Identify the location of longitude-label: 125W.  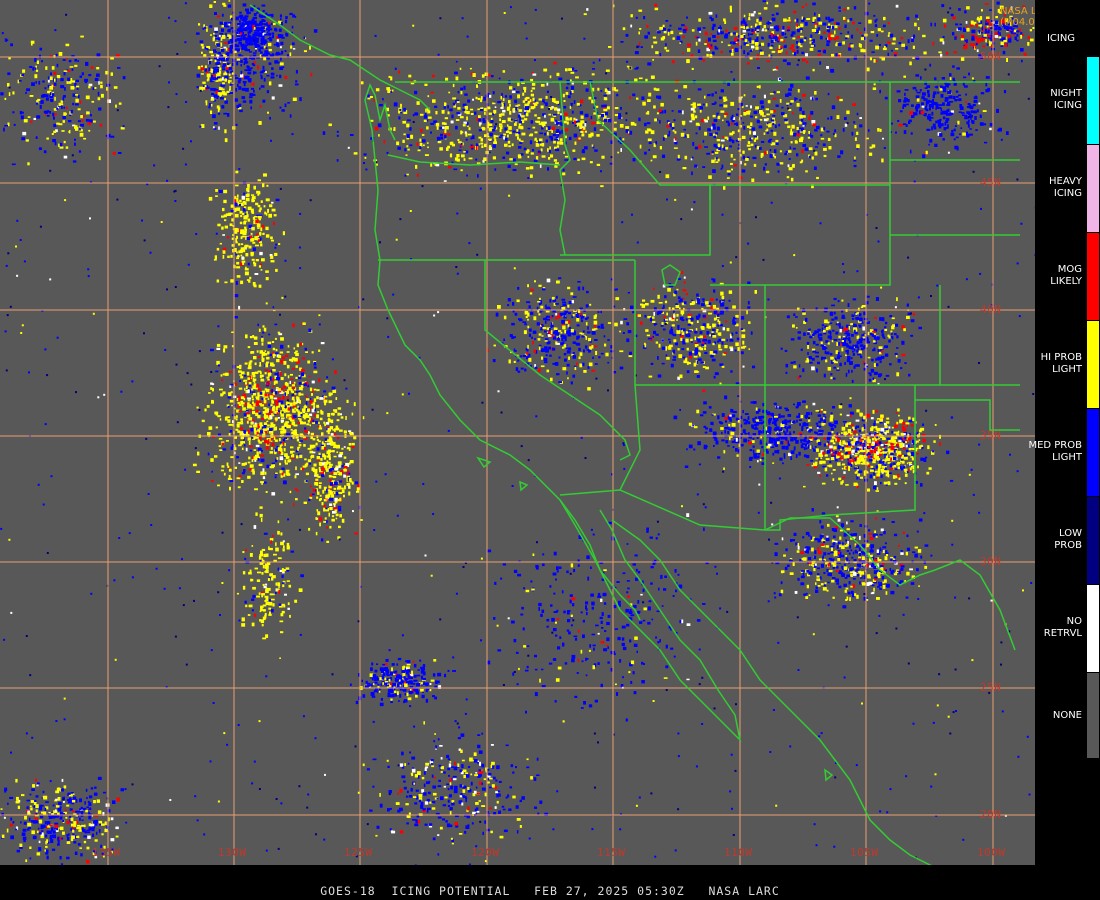
(358, 852).